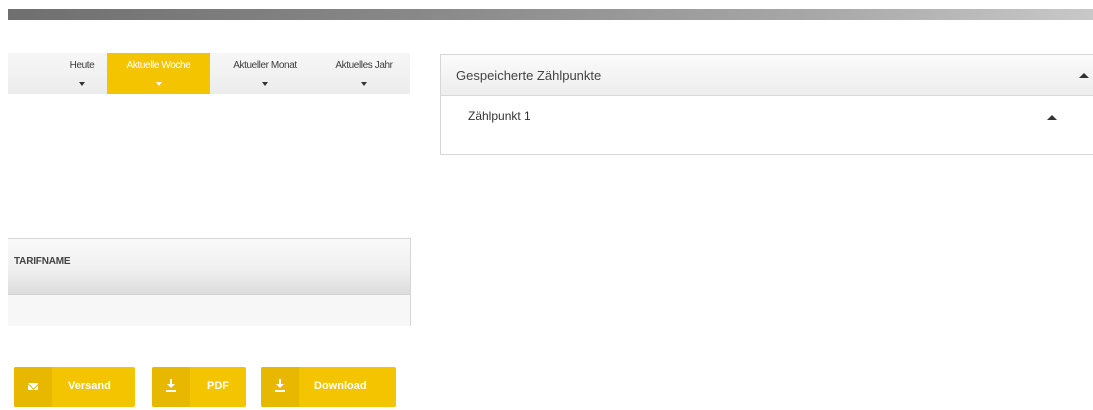 This screenshot has height=410, width=1093. I want to click on download-button: Download, so click(328, 387).